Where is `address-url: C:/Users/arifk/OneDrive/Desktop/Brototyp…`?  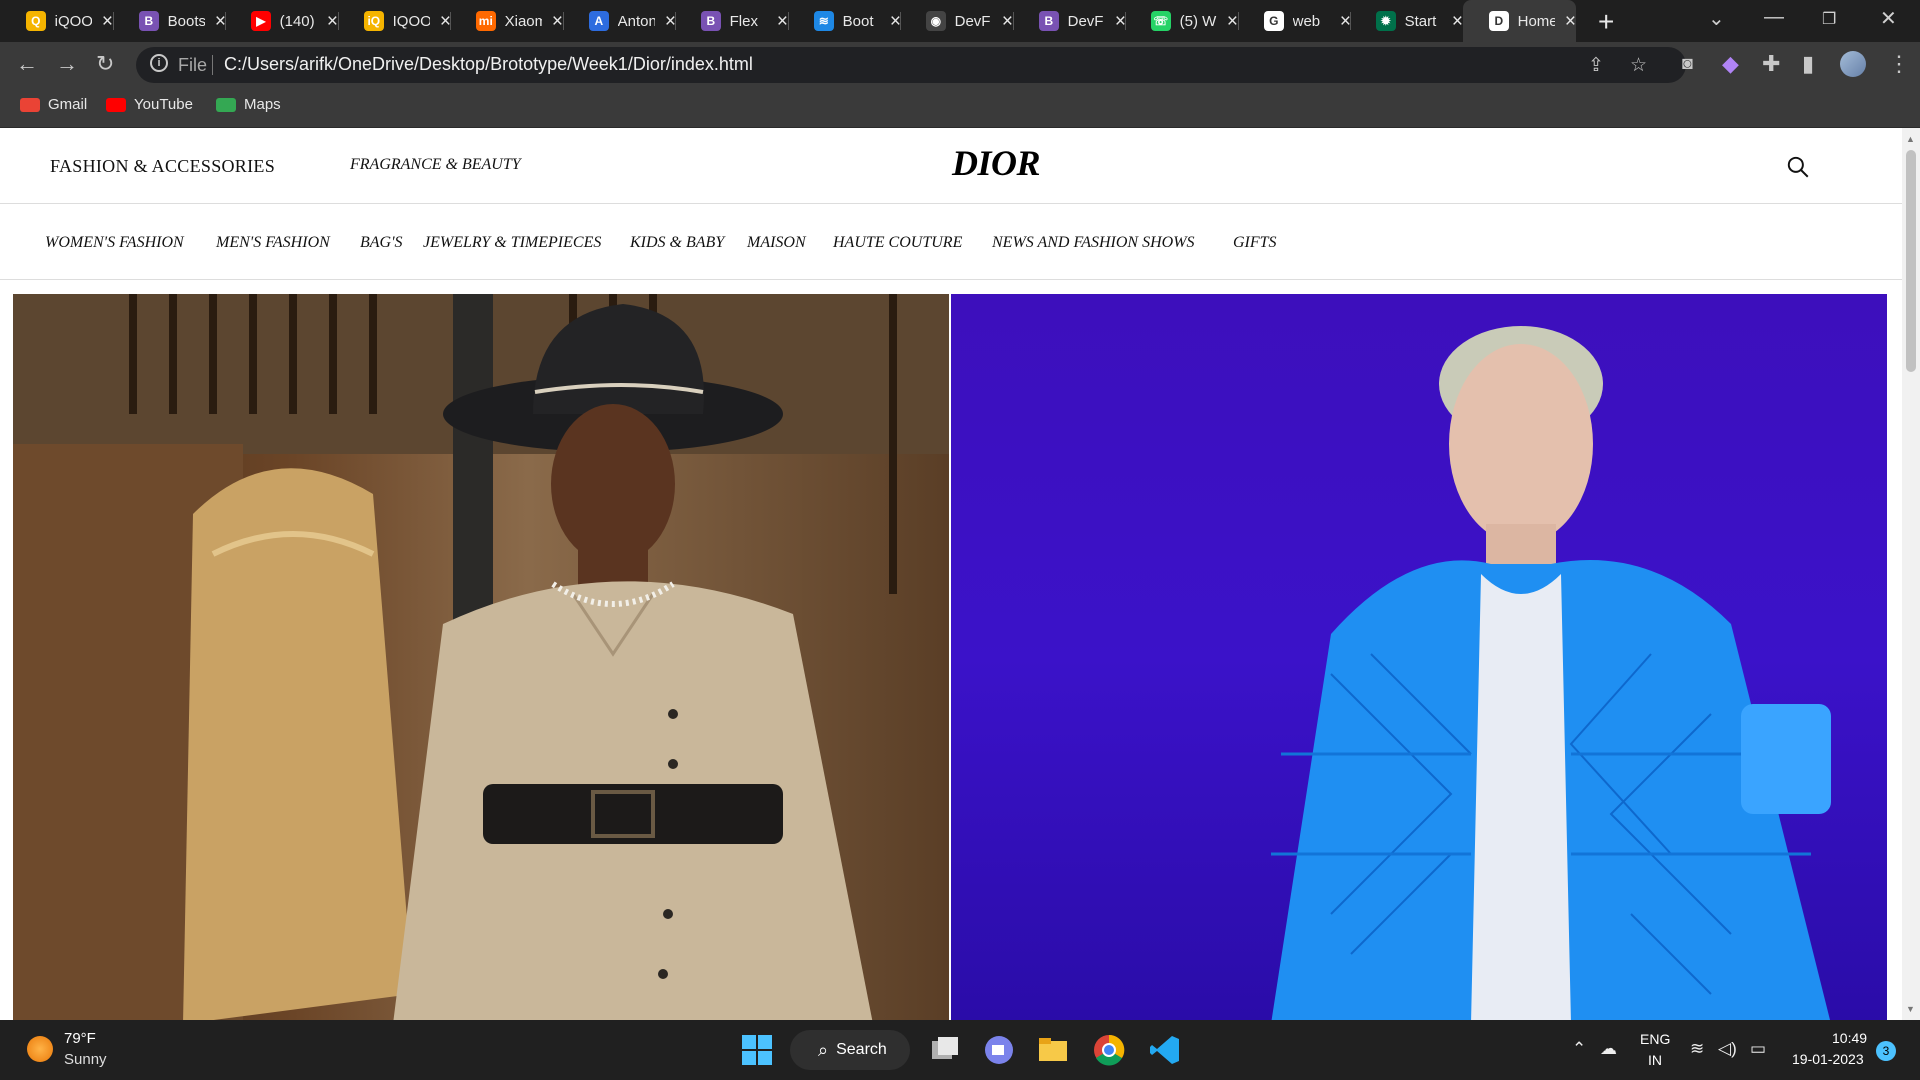
address-url: C:/Users/arifk/OneDrive/Desktop/Brototyp… is located at coordinates (488, 64).